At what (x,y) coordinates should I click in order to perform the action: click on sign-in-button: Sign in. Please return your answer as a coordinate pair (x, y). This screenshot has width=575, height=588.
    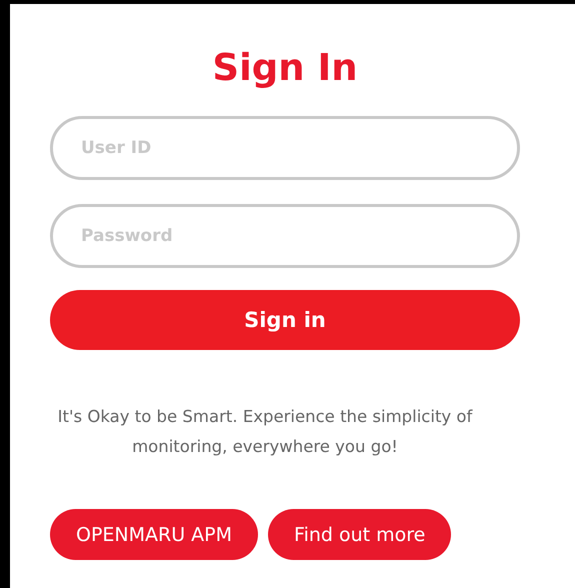
    Looking at the image, I should click on (285, 320).